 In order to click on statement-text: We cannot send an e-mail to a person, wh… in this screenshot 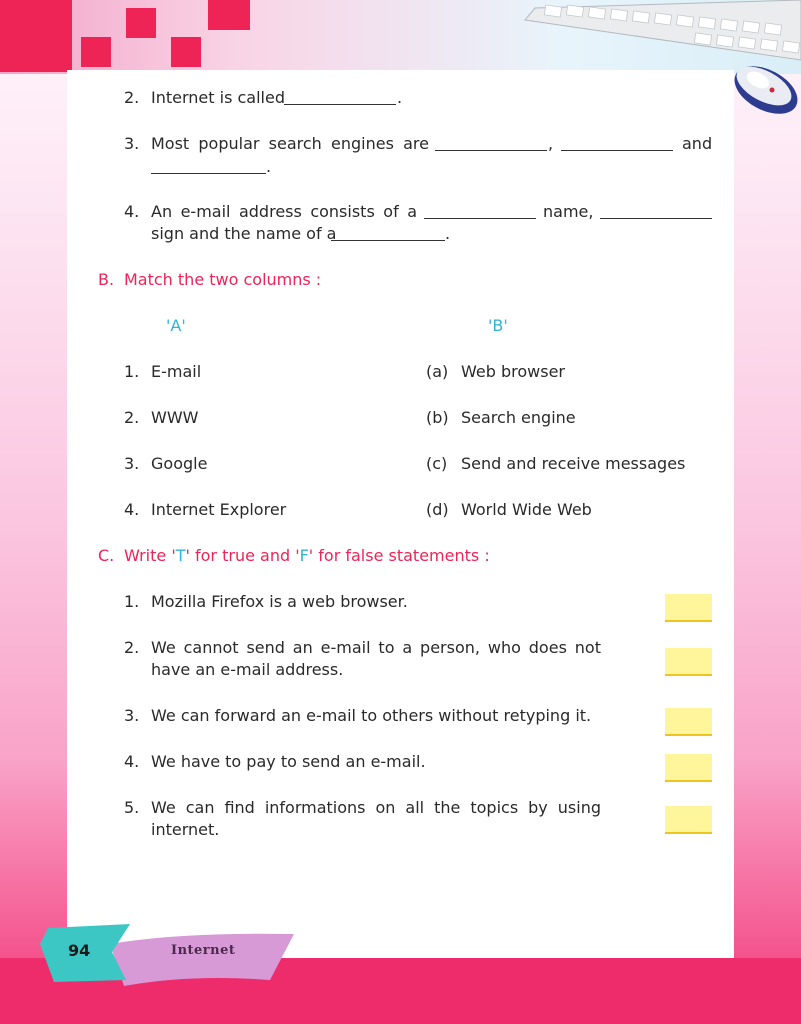, I will do `click(376, 647)`.